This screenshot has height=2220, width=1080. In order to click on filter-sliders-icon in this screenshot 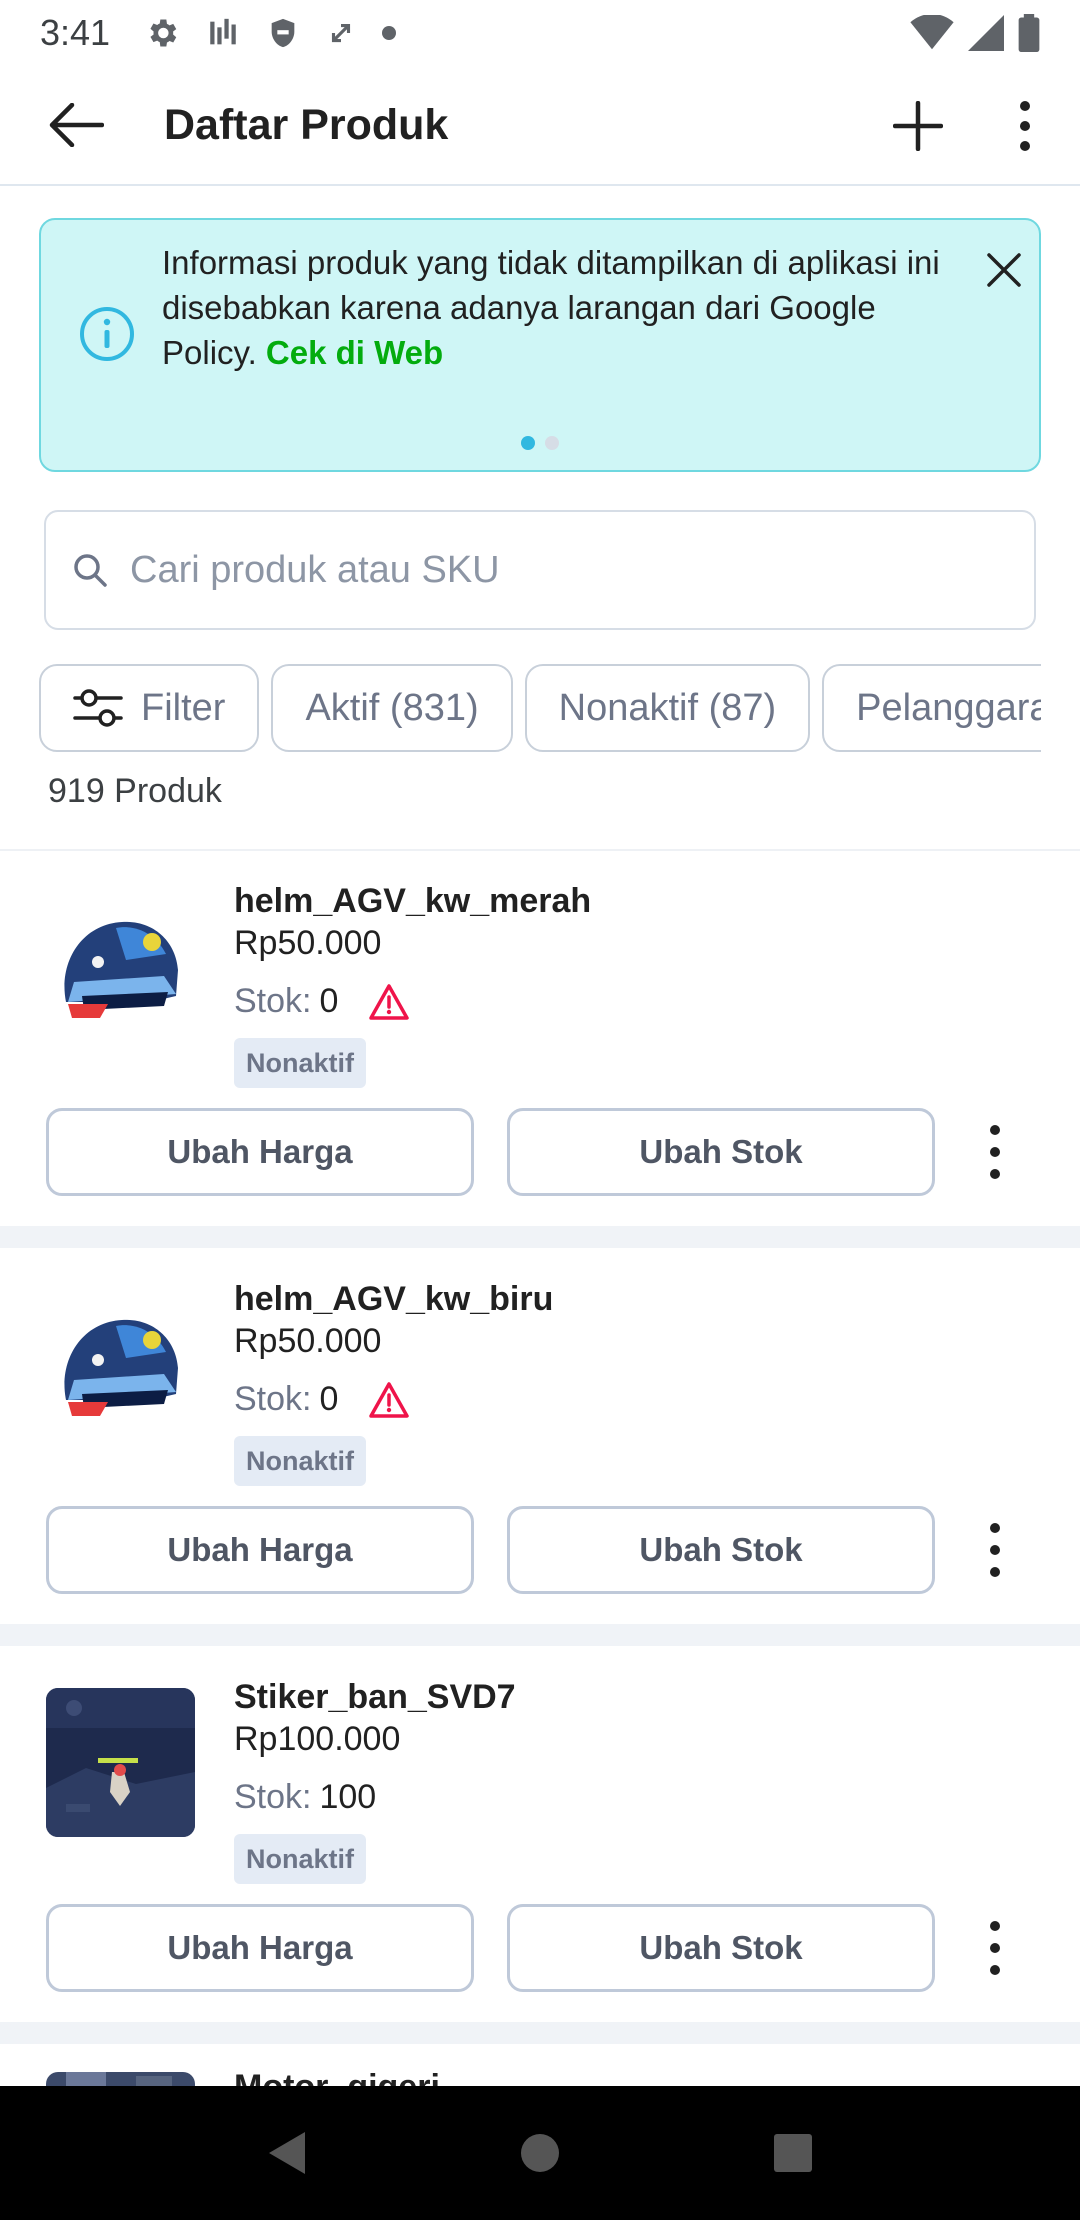, I will do `click(98, 708)`.